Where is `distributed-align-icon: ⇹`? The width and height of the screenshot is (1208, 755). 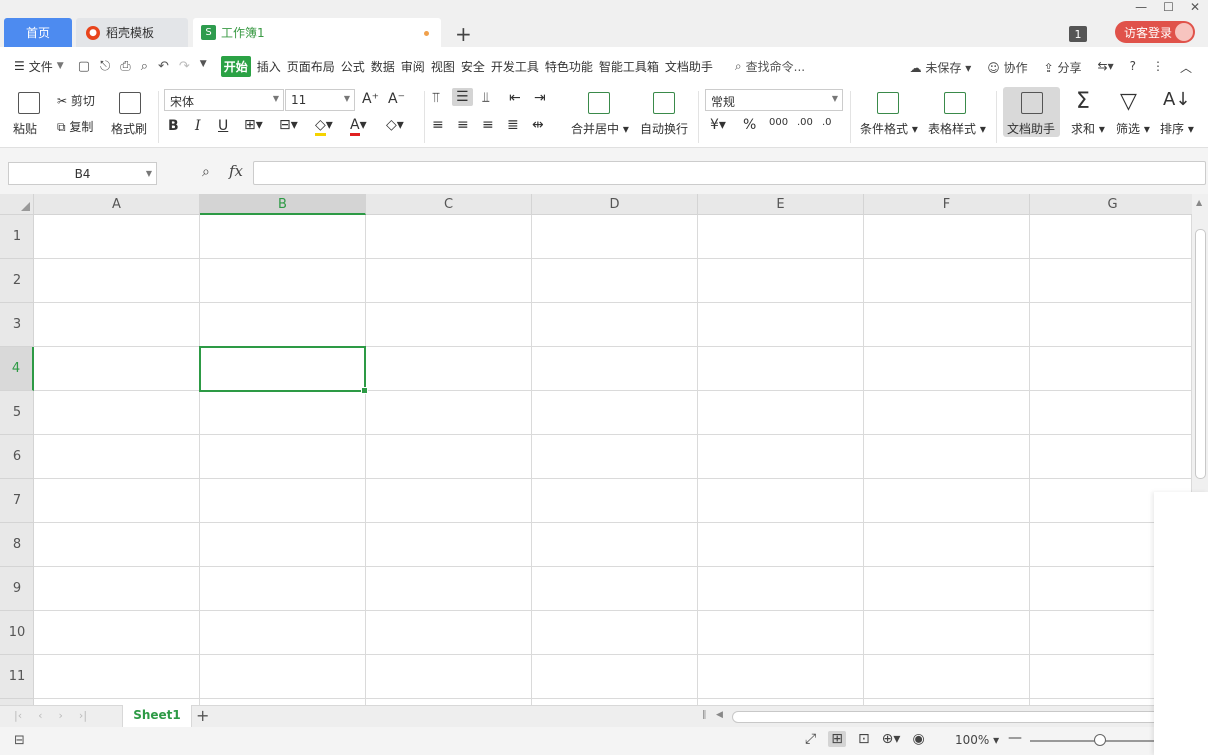
distributed-align-icon: ⇹ is located at coordinates (538, 125).